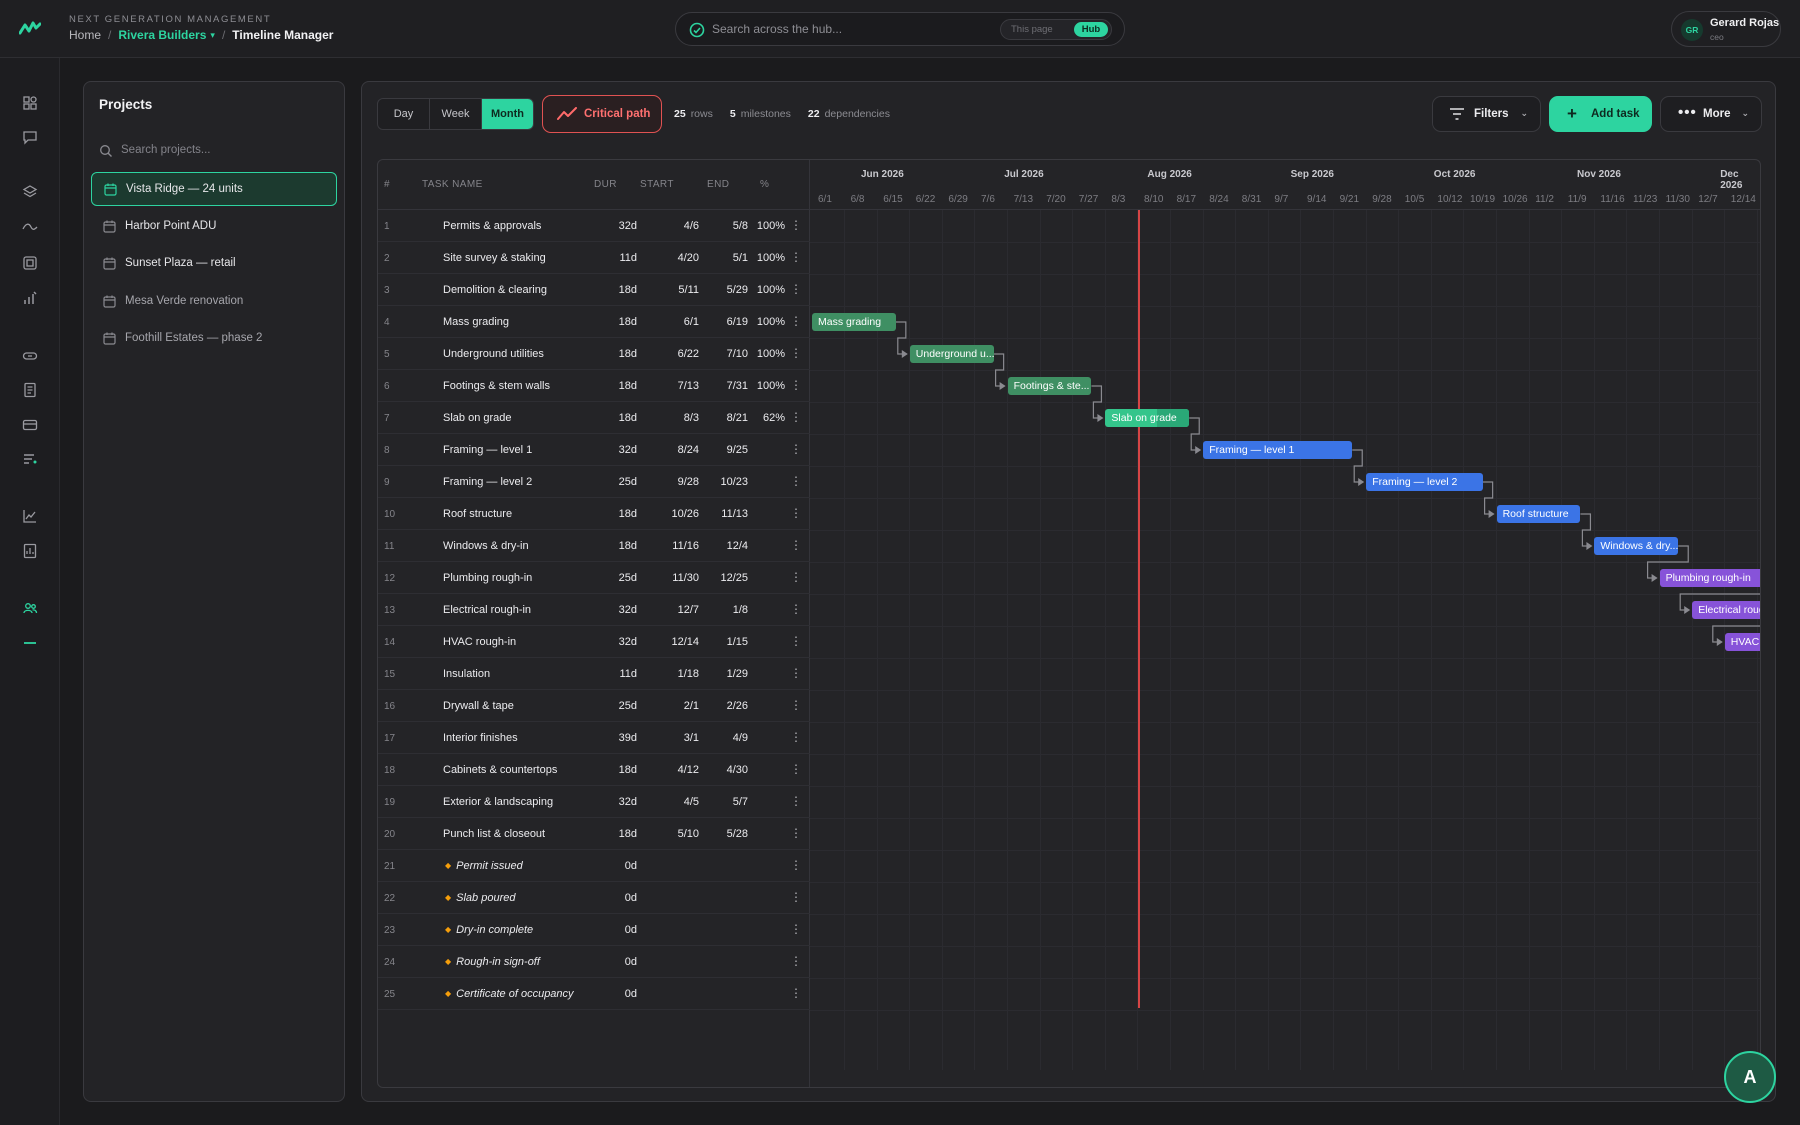 The height and width of the screenshot is (1125, 1800). I want to click on column-end: END, so click(718, 184).